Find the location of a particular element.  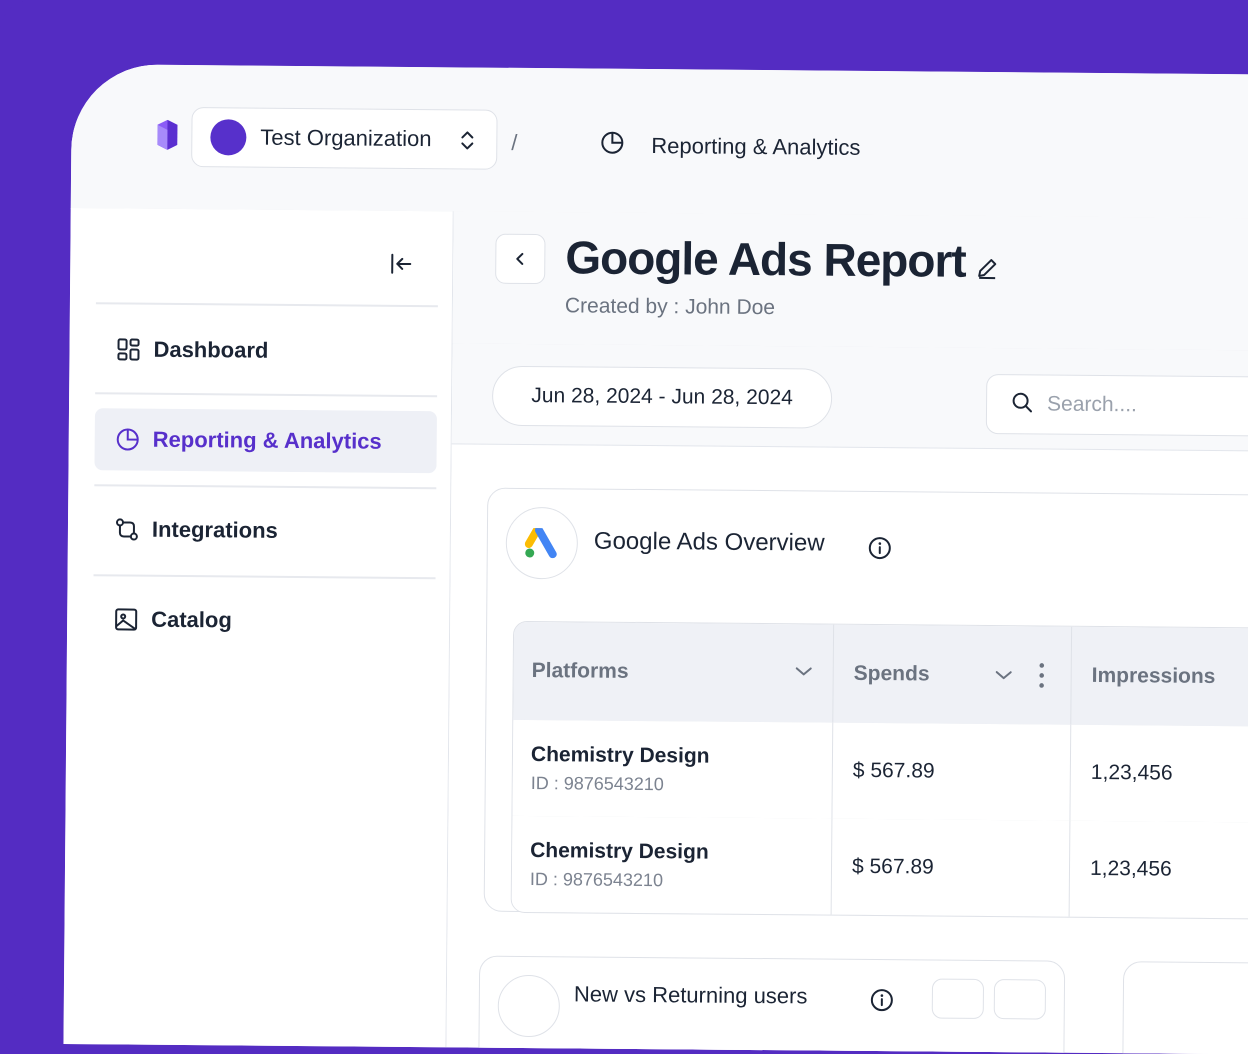

sidebar-item-label: Catalog is located at coordinates (191, 619).